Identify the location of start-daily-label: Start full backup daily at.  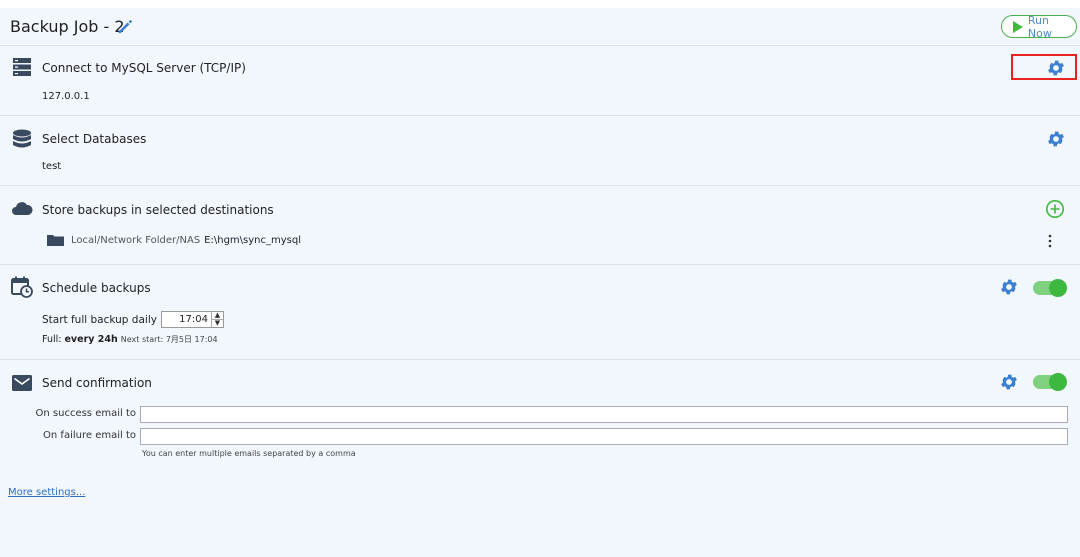
(106, 320).